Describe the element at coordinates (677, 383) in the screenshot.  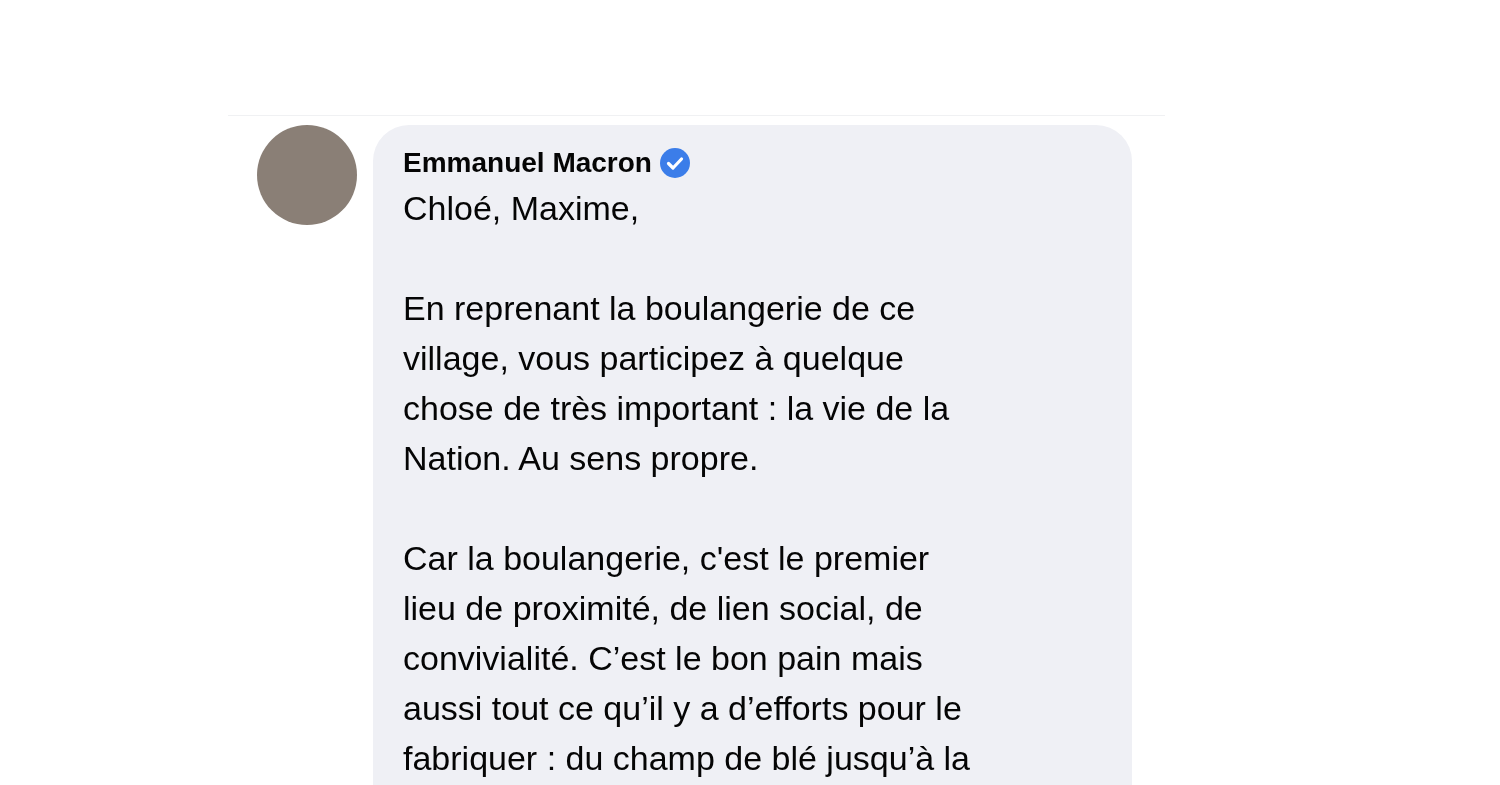
I see `comment-paragraph: En reprenant la boulangerie de ce village, vous participez à quelque chose de très important : la vie de la Nation. Au sens propre.` at that location.